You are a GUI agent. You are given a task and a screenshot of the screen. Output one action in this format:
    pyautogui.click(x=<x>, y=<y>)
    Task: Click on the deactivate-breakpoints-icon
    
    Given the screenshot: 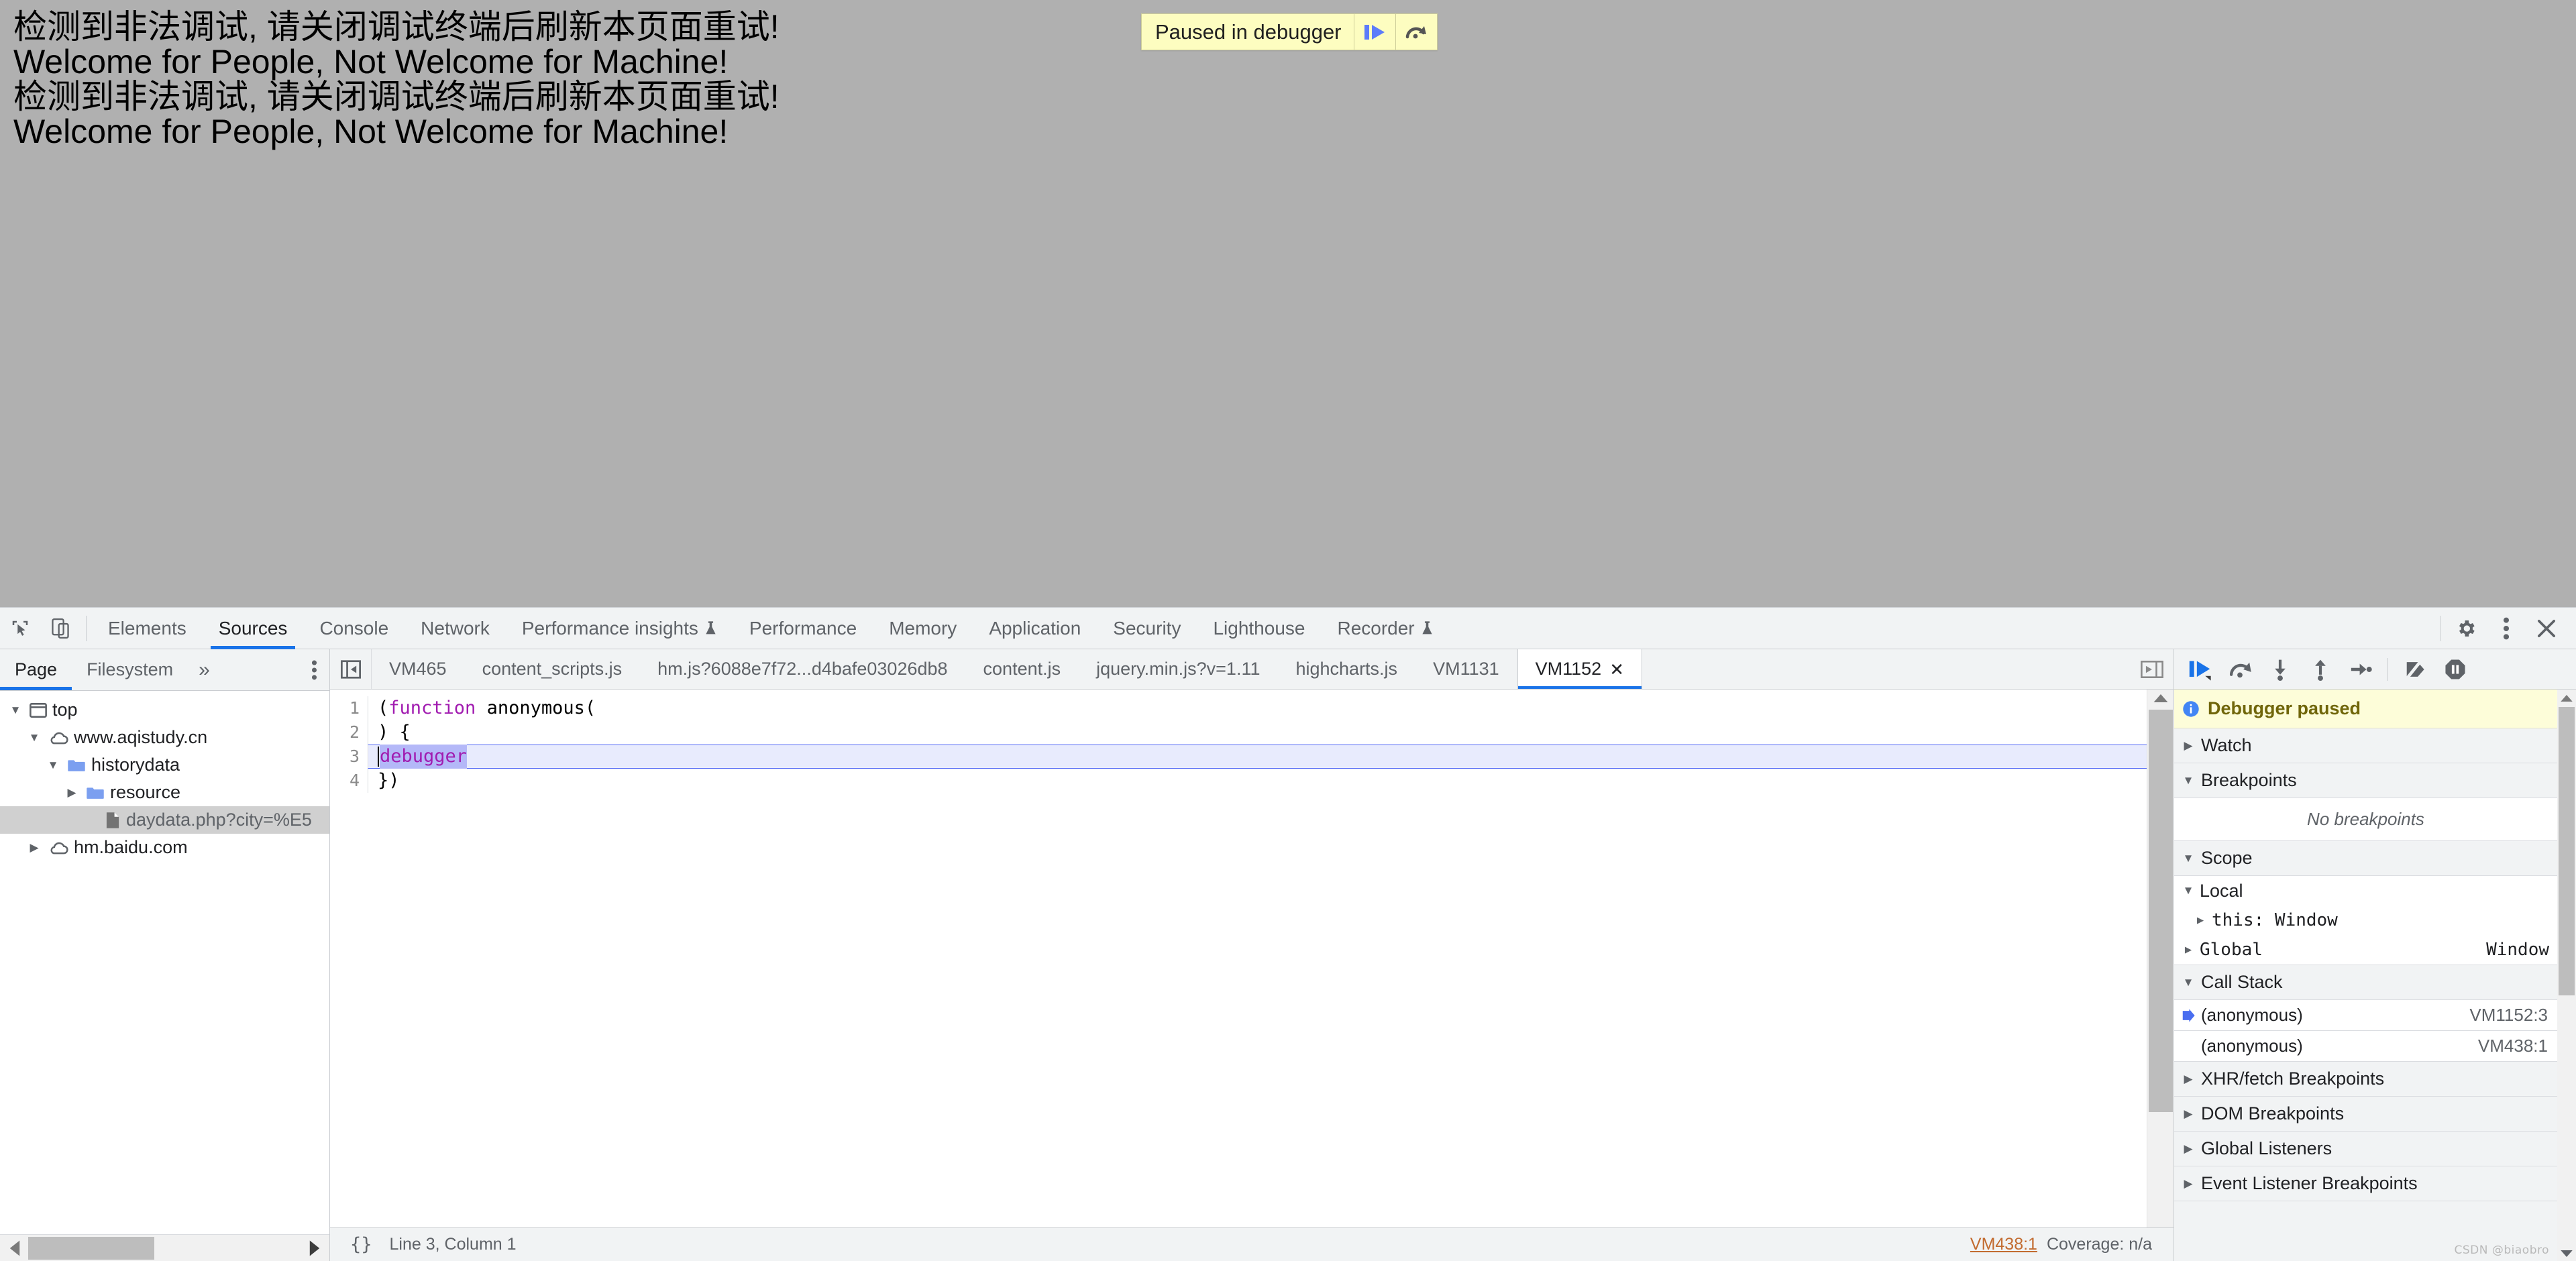 What is the action you would take?
    pyautogui.click(x=2415, y=670)
    